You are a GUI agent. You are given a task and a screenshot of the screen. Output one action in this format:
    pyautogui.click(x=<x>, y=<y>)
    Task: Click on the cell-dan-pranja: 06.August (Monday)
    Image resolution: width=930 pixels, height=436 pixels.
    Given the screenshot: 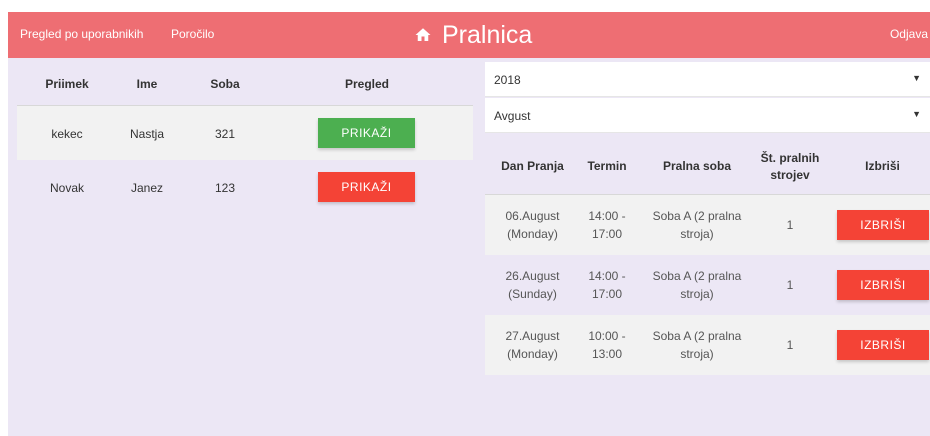 What is the action you would take?
    pyautogui.click(x=532, y=225)
    